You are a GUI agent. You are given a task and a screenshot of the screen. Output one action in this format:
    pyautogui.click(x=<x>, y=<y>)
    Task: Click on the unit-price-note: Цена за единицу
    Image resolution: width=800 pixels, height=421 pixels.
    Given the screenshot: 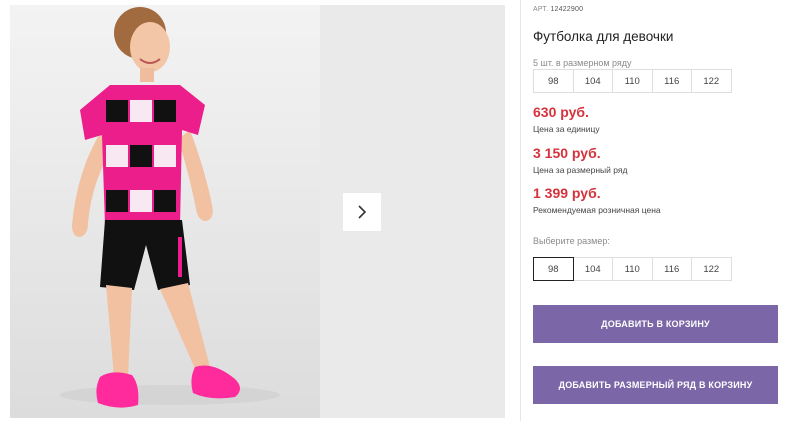 What is the action you would take?
    pyautogui.click(x=566, y=129)
    